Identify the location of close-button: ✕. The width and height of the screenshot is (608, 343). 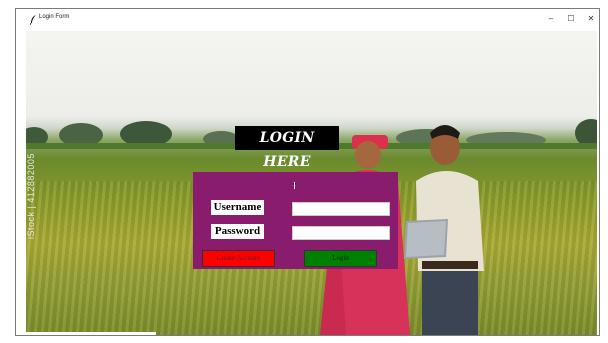
(591, 19).